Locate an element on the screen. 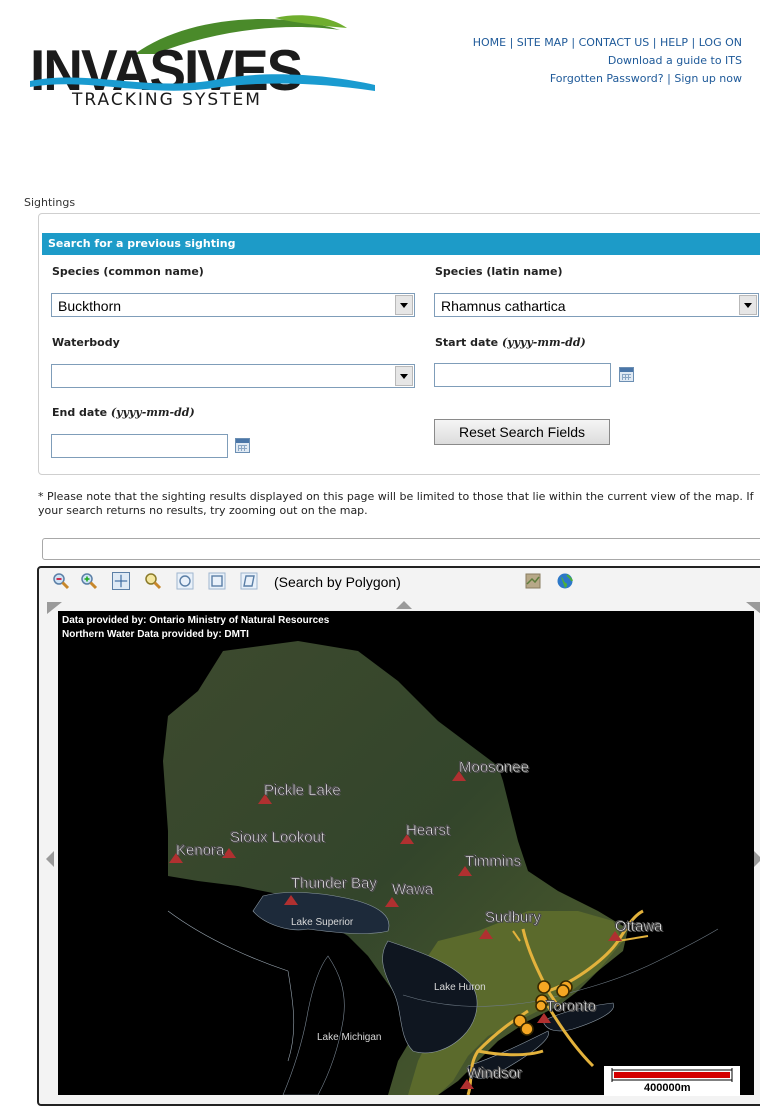 Image resolution: width=760 pixels, height=1106 pixels. species-common-select: Buckthorn is located at coordinates (233, 305).